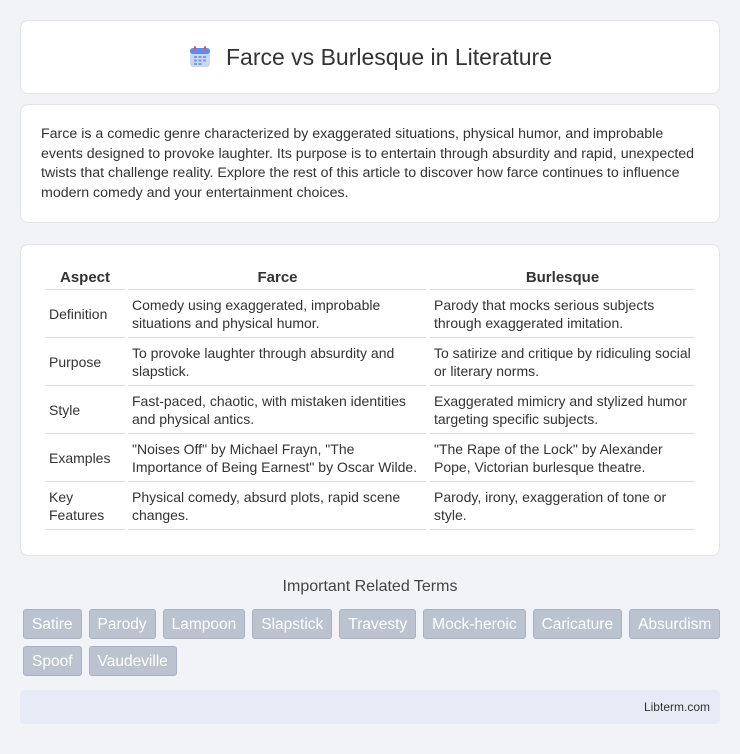 The image size is (740, 754). Describe the element at coordinates (200, 57) in the screenshot. I see `calendar-icon` at that location.